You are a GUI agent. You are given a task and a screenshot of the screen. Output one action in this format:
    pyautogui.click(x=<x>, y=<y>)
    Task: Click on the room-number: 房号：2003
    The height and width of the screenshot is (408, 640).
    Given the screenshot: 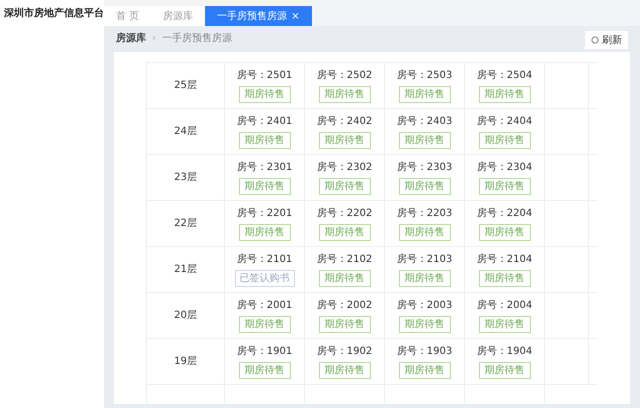 What is the action you would take?
    pyautogui.click(x=424, y=305)
    